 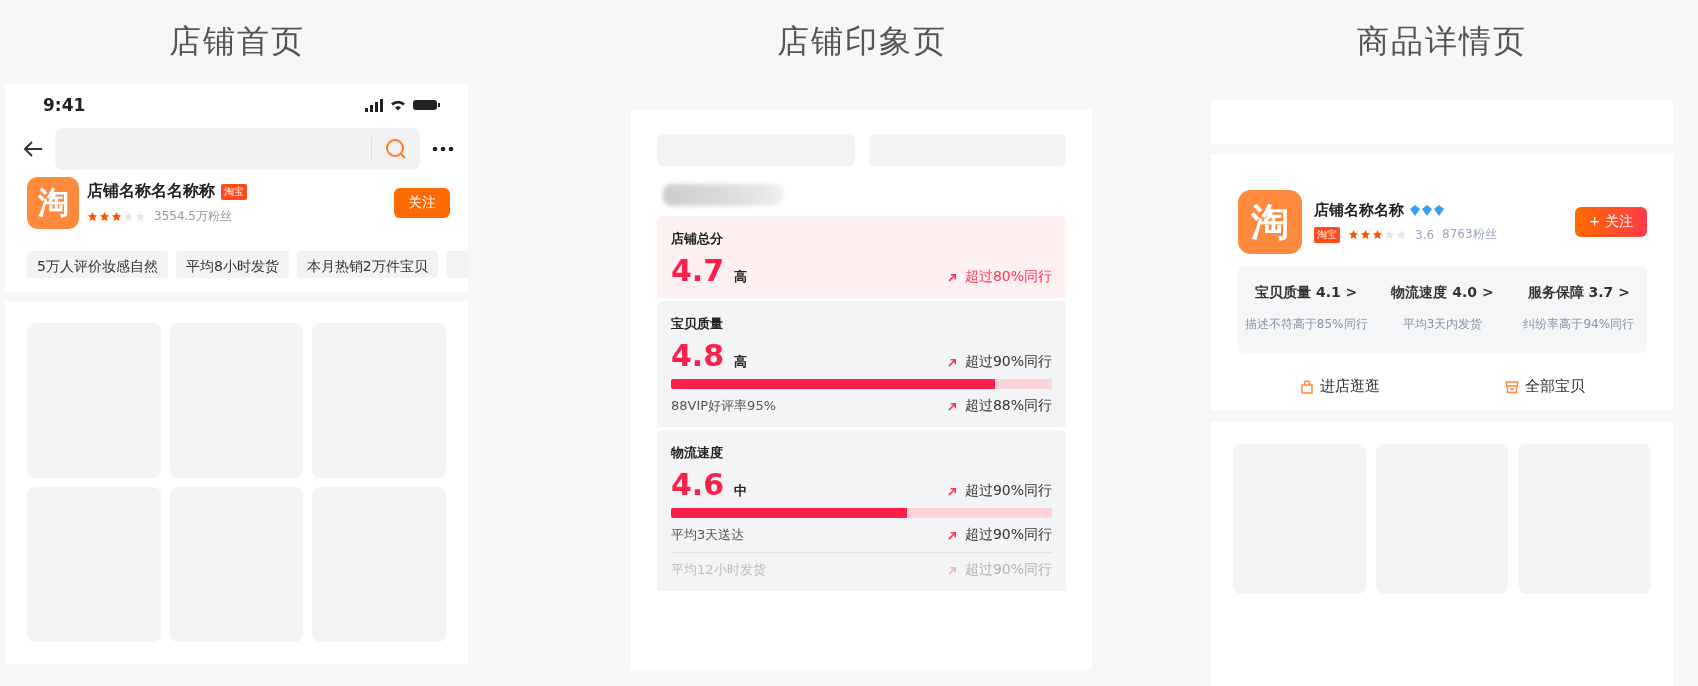 I want to click on shop-action-link: 进店逛逛, so click(x=1340, y=386).